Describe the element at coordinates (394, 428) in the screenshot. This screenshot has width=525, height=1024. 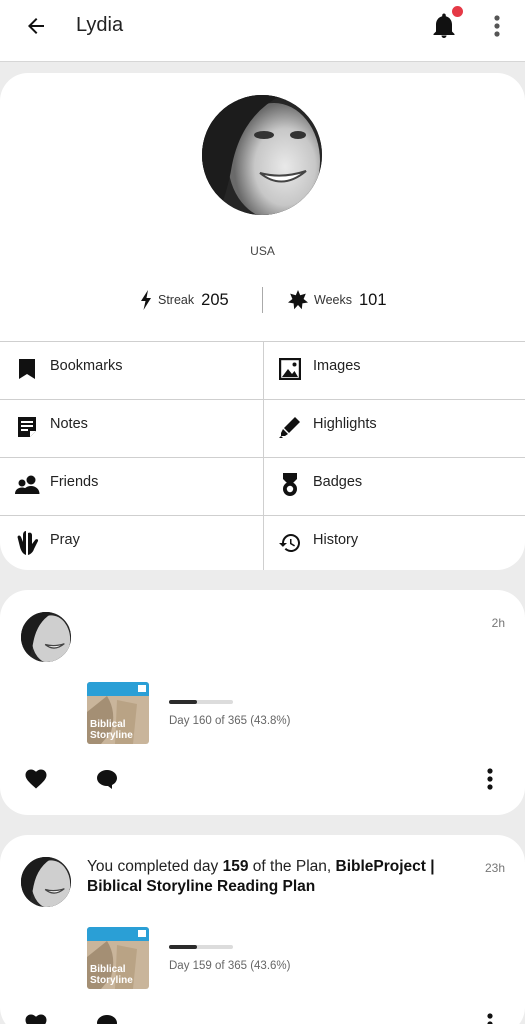
I see `menu-item-highlights: Highlights` at that location.